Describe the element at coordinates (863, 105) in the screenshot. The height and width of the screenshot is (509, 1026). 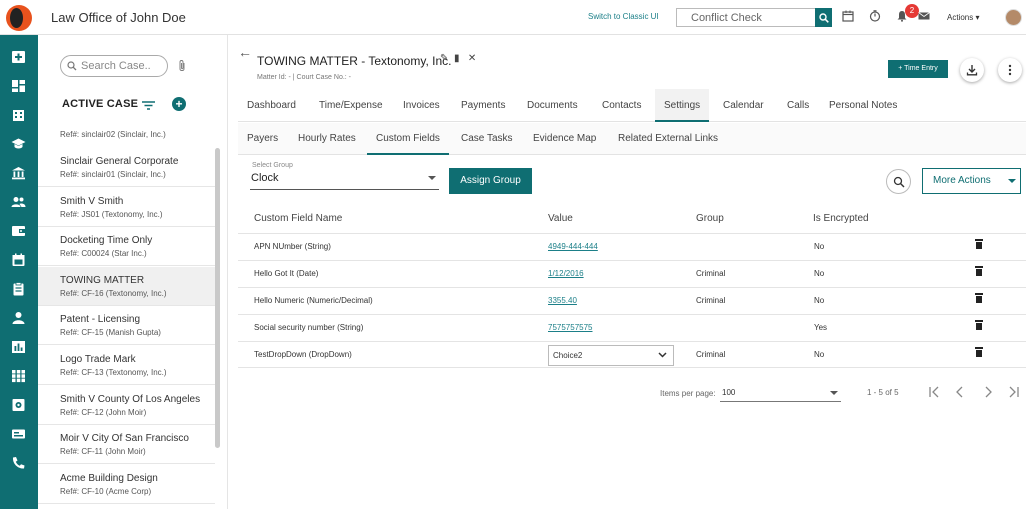
I see `tab-personal-notes: Personal Notes` at that location.